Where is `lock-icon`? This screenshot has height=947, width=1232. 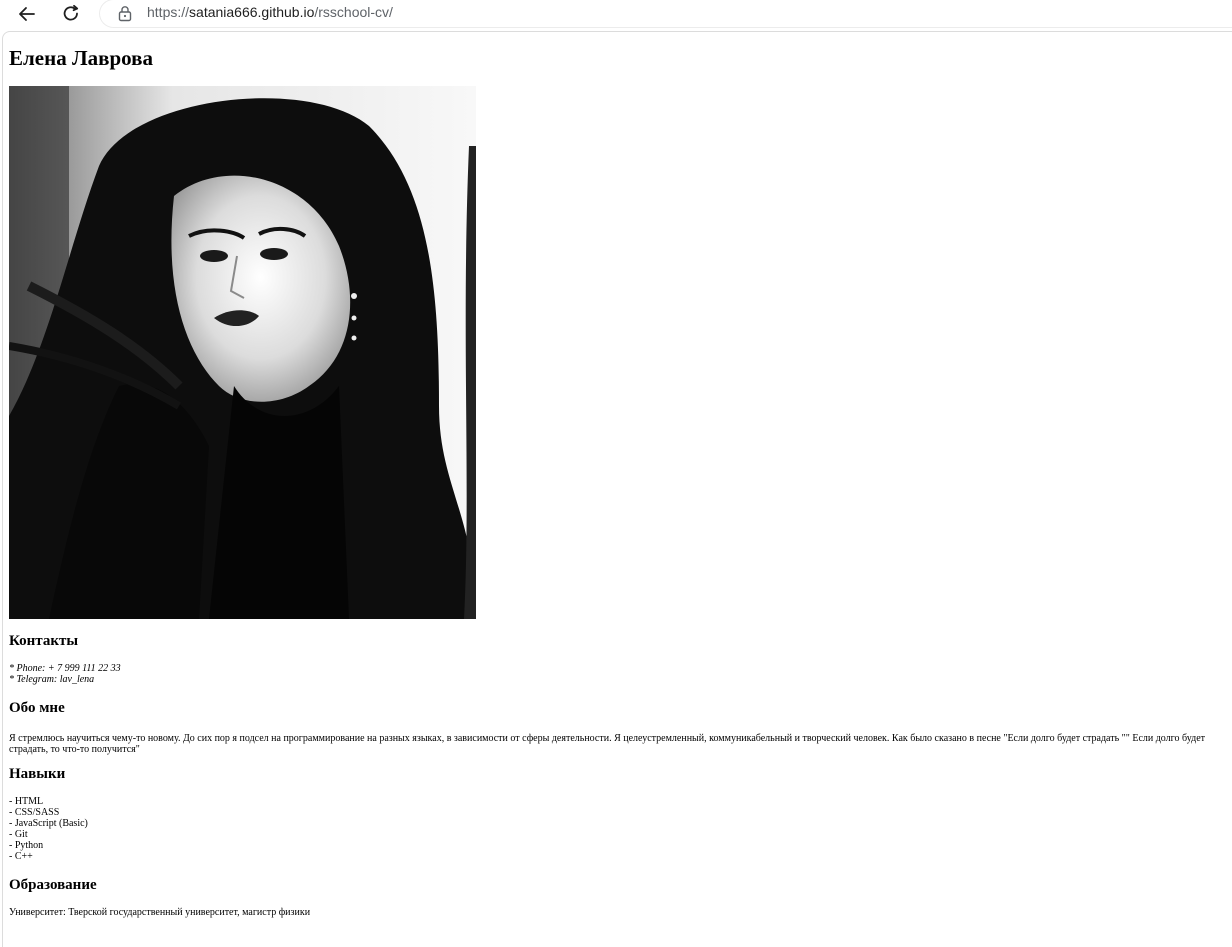
lock-icon is located at coordinates (125, 13).